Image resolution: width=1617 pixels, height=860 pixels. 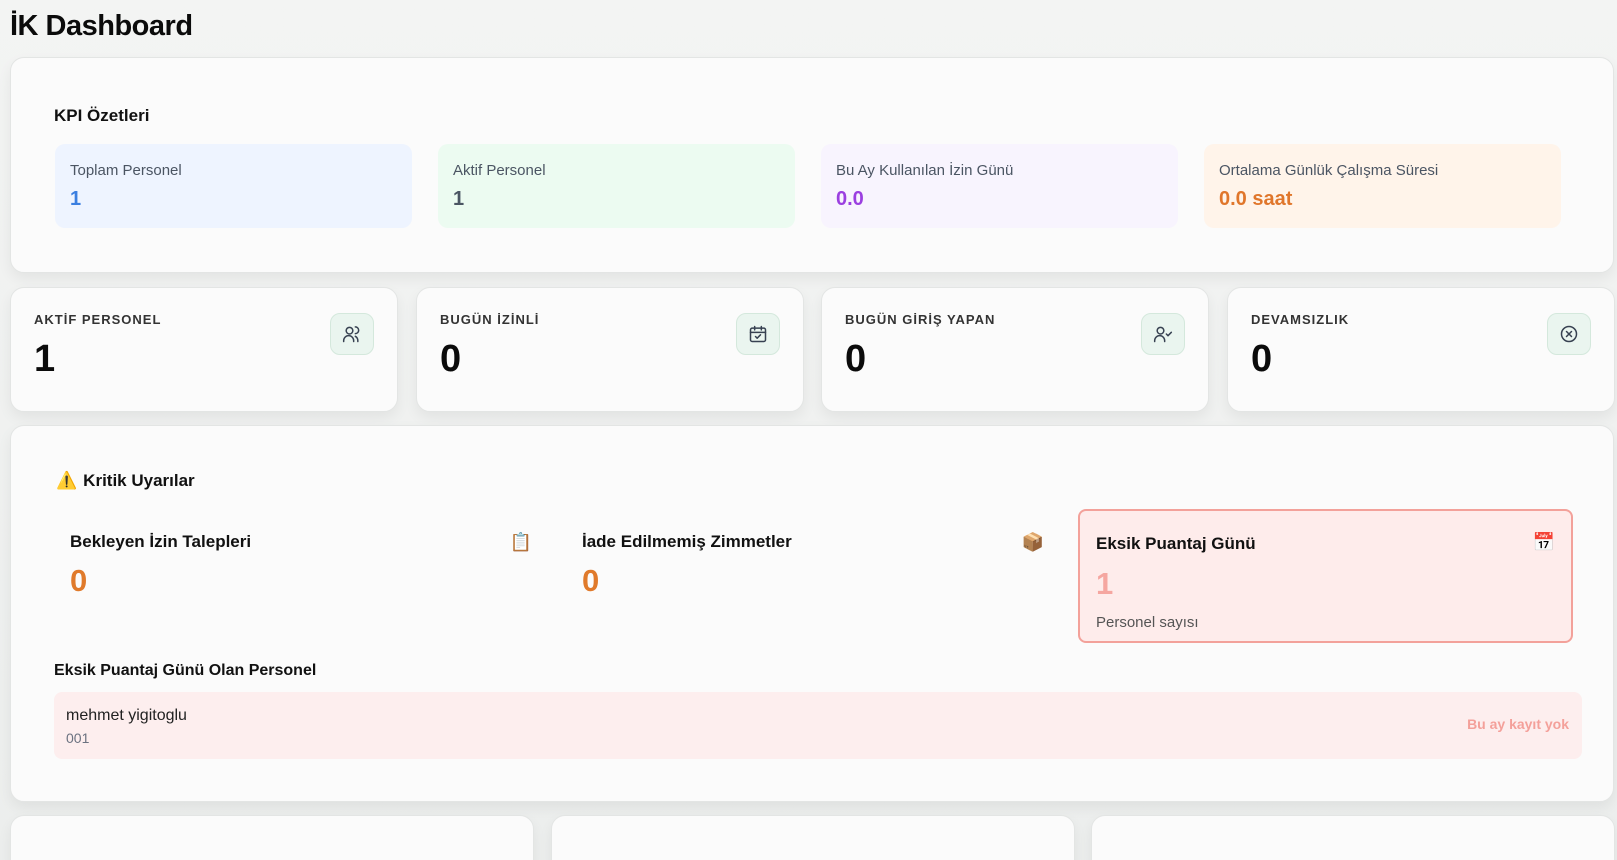 I want to click on kpi-label: Toplam Personel, so click(x=126, y=170).